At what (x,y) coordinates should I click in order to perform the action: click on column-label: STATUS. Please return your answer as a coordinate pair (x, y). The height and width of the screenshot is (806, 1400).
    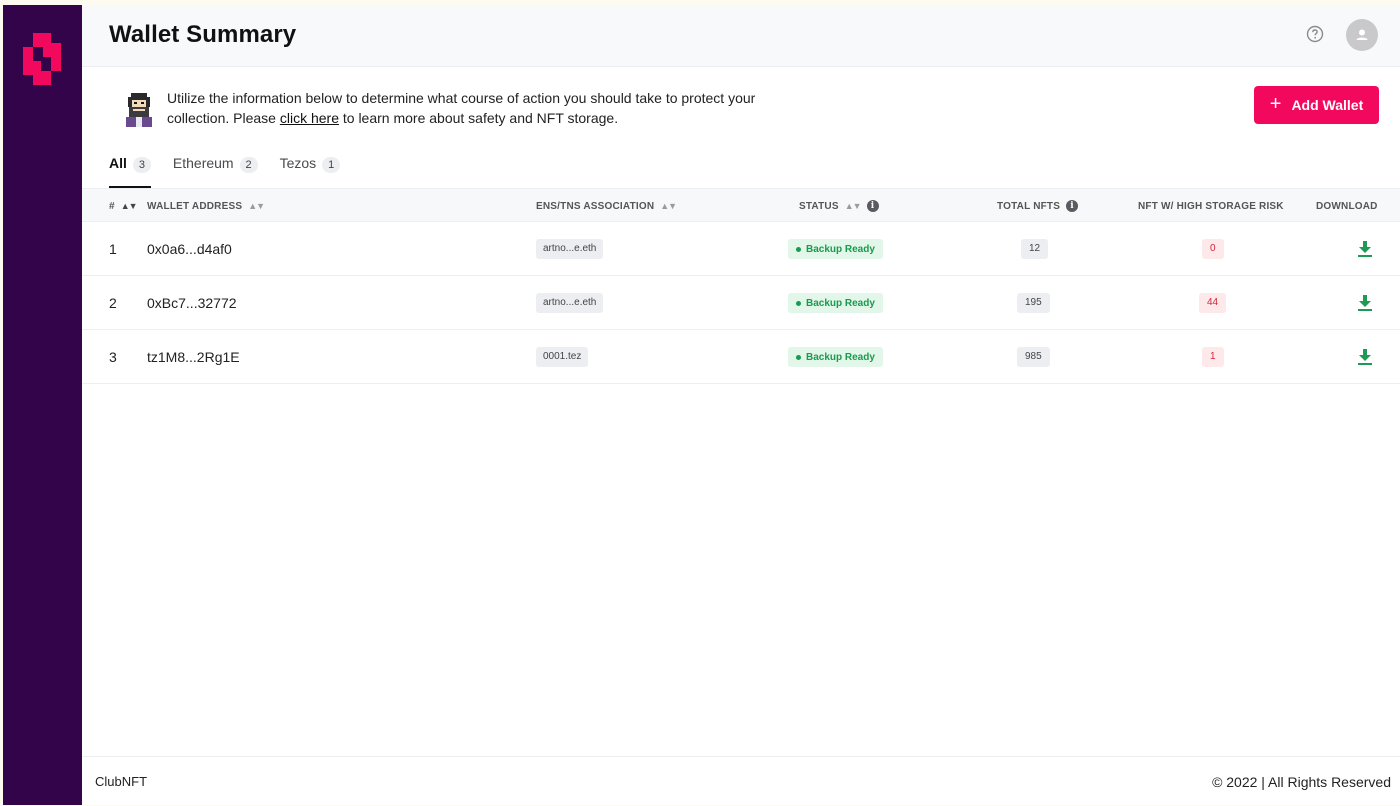
    Looking at the image, I should click on (819, 206).